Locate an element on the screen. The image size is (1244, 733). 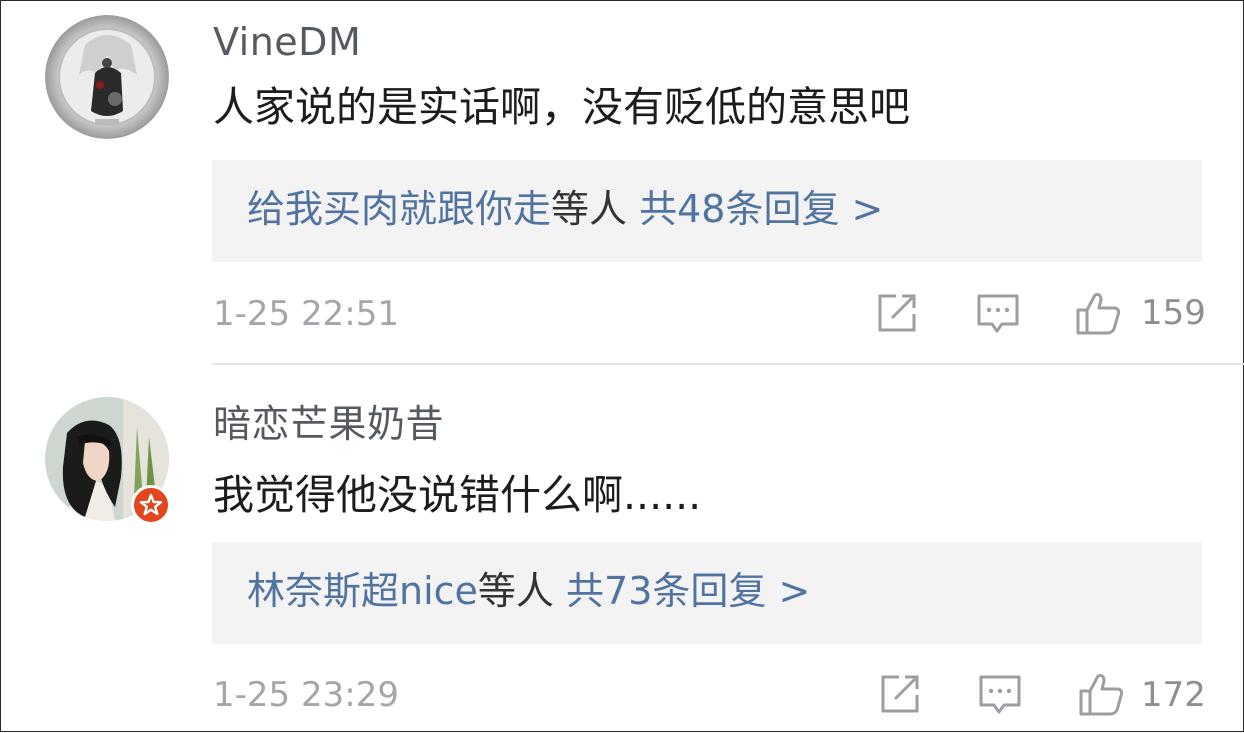
timestamp: 1-25 22:51 is located at coordinates (306, 314).